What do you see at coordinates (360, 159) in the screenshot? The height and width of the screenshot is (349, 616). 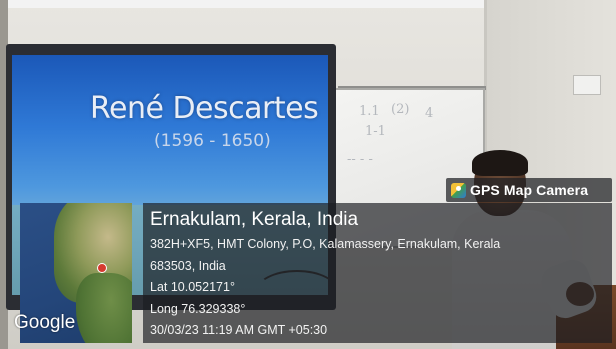 I see `whiteboard-scribble: -- - -` at bounding box center [360, 159].